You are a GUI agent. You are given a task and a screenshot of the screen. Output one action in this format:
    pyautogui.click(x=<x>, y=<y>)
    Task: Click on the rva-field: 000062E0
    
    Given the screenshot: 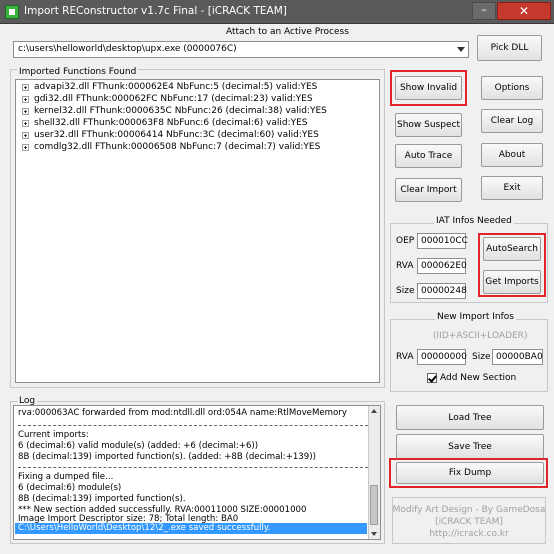 What is the action you would take?
    pyautogui.click(x=442, y=266)
    